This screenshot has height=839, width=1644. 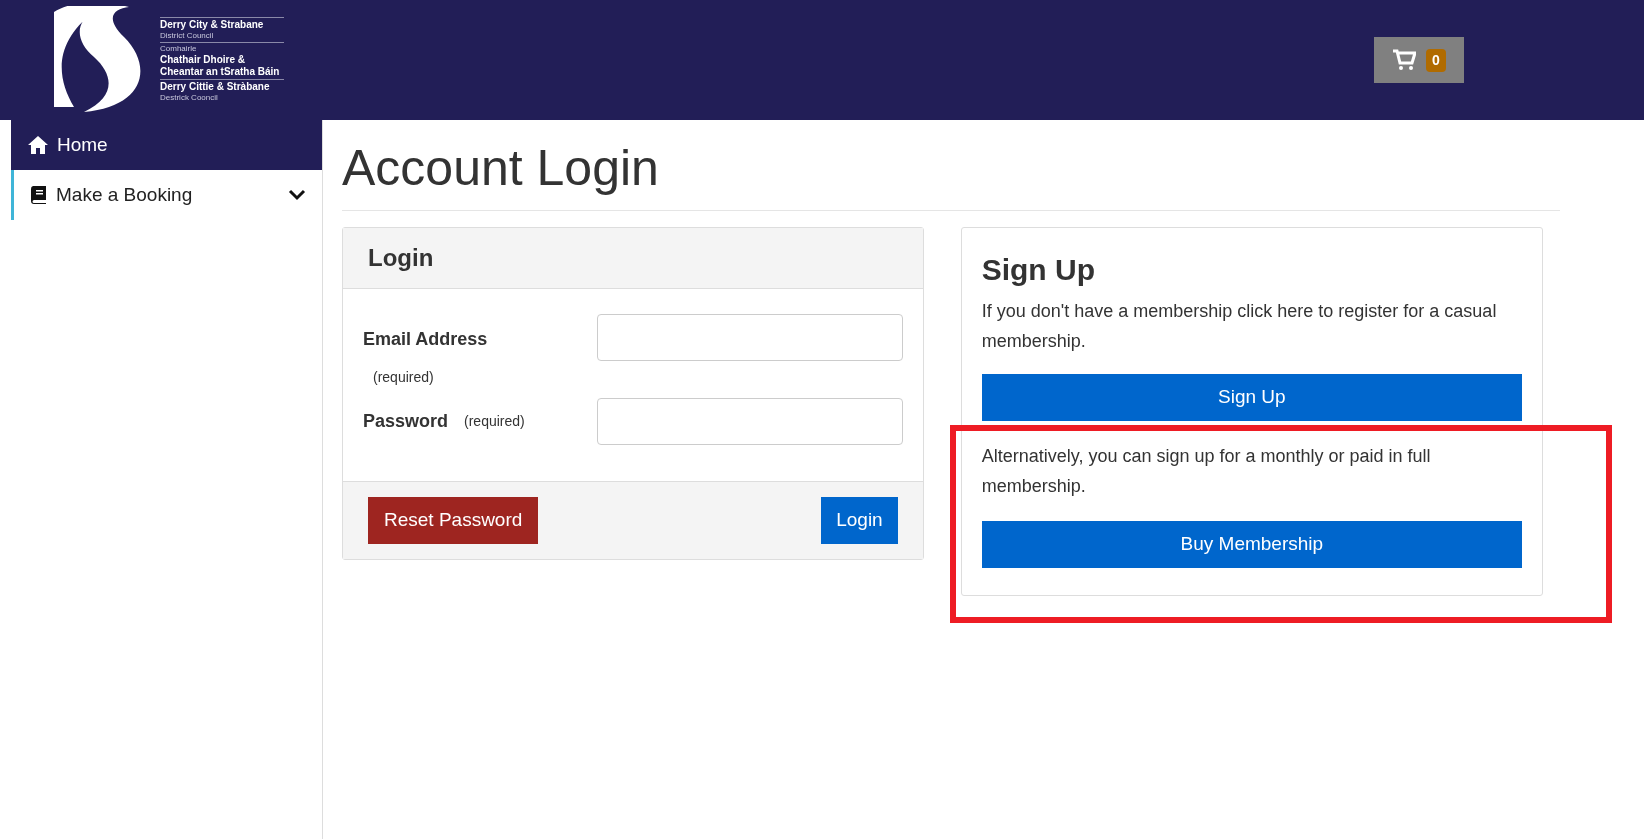 What do you see at coordinates (1436, 60) in the screenshot?
I see `cart-count-badge: 0` at bounding box center [1436, 60].